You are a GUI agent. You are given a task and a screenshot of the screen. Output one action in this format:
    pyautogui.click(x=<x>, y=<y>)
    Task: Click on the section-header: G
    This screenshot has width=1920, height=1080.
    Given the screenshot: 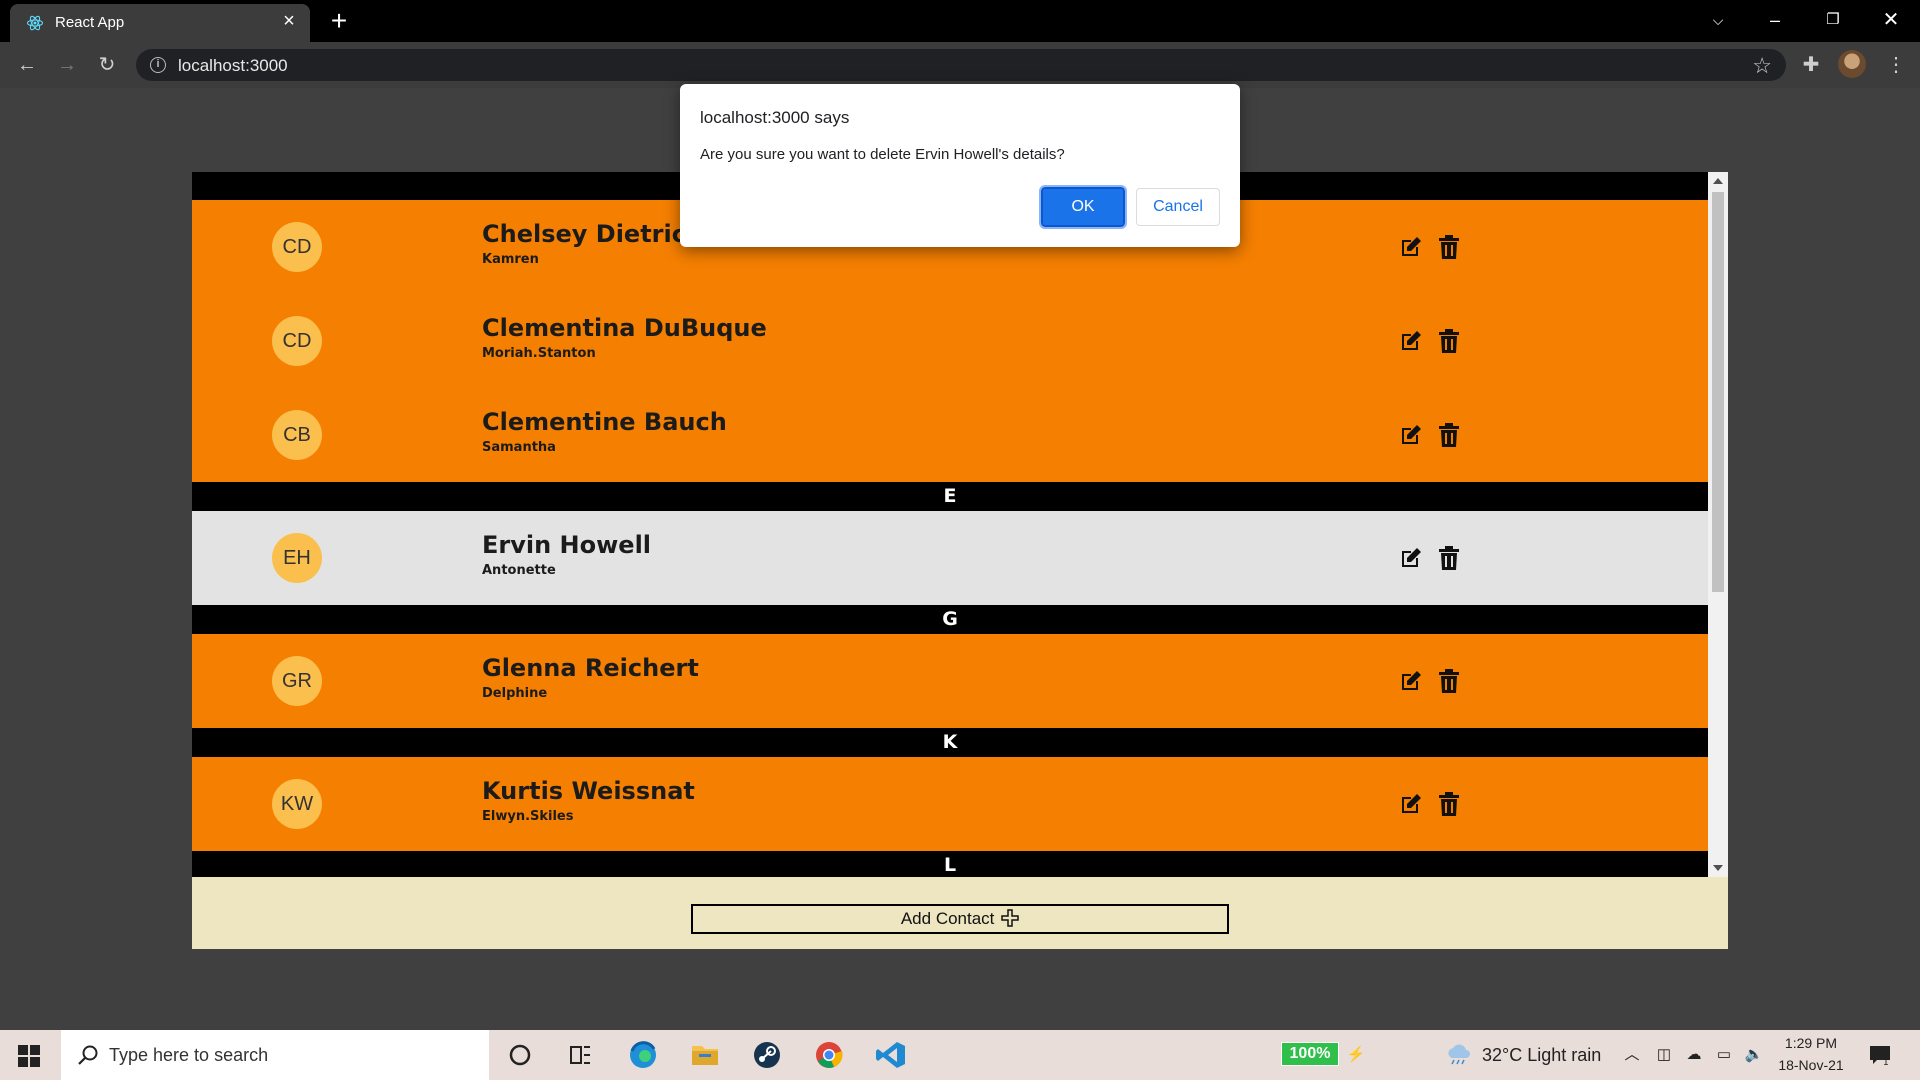 What is the action you would take?
    pyautogui.click(x=950, y=619)
    